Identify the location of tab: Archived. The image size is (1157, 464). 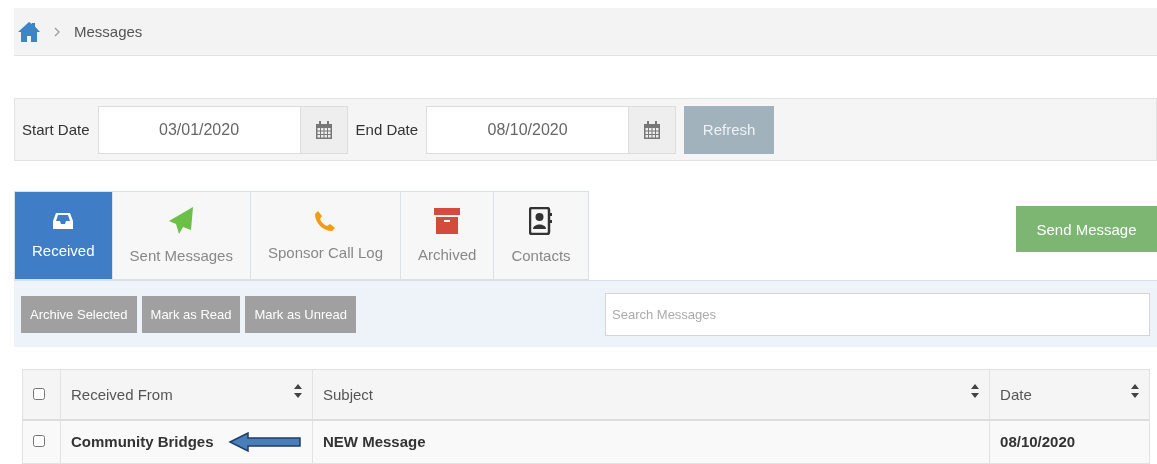
(448, 235).